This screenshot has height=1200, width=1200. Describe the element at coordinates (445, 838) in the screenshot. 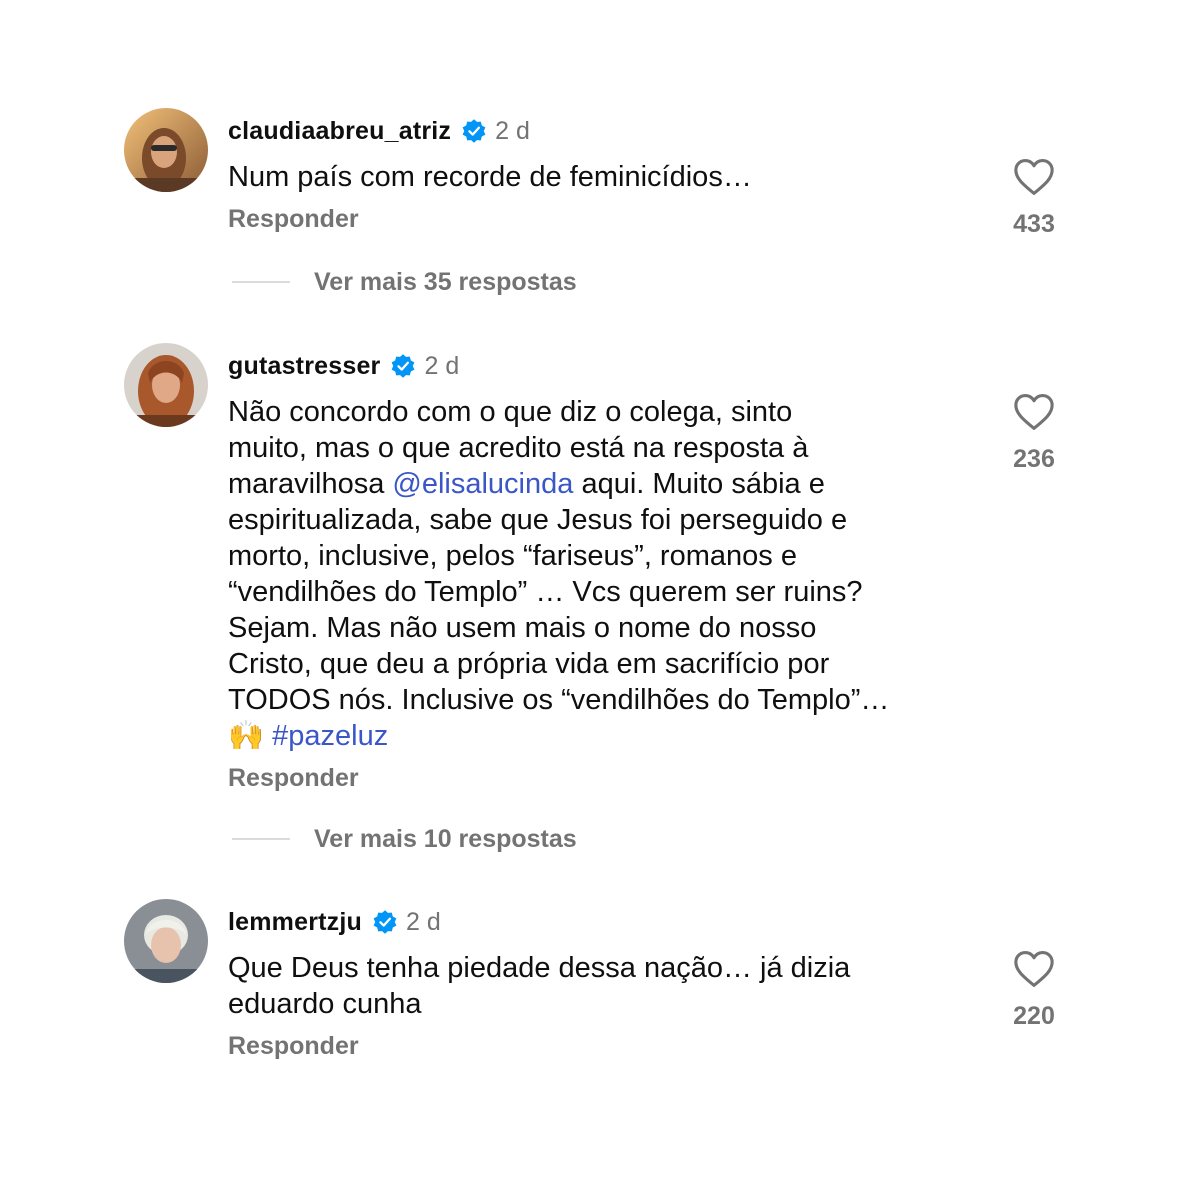

I see `view-more-replies-label: Ver mais 10 respostas` at that location.